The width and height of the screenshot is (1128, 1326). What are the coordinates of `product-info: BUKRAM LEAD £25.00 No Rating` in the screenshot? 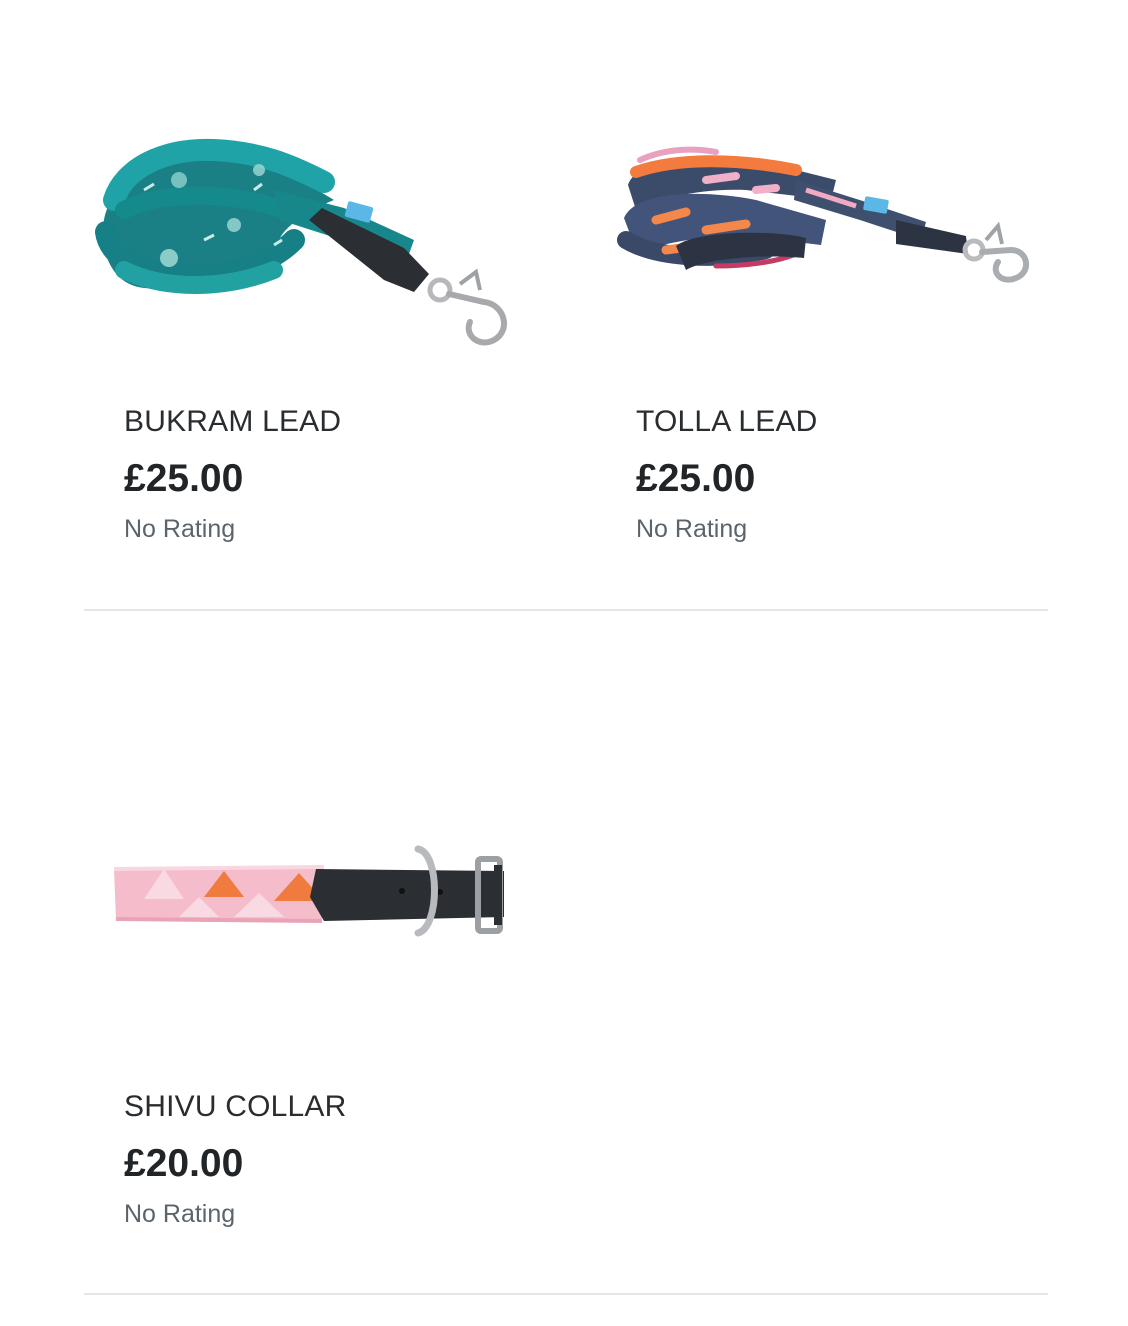 It's located at (232, 473).